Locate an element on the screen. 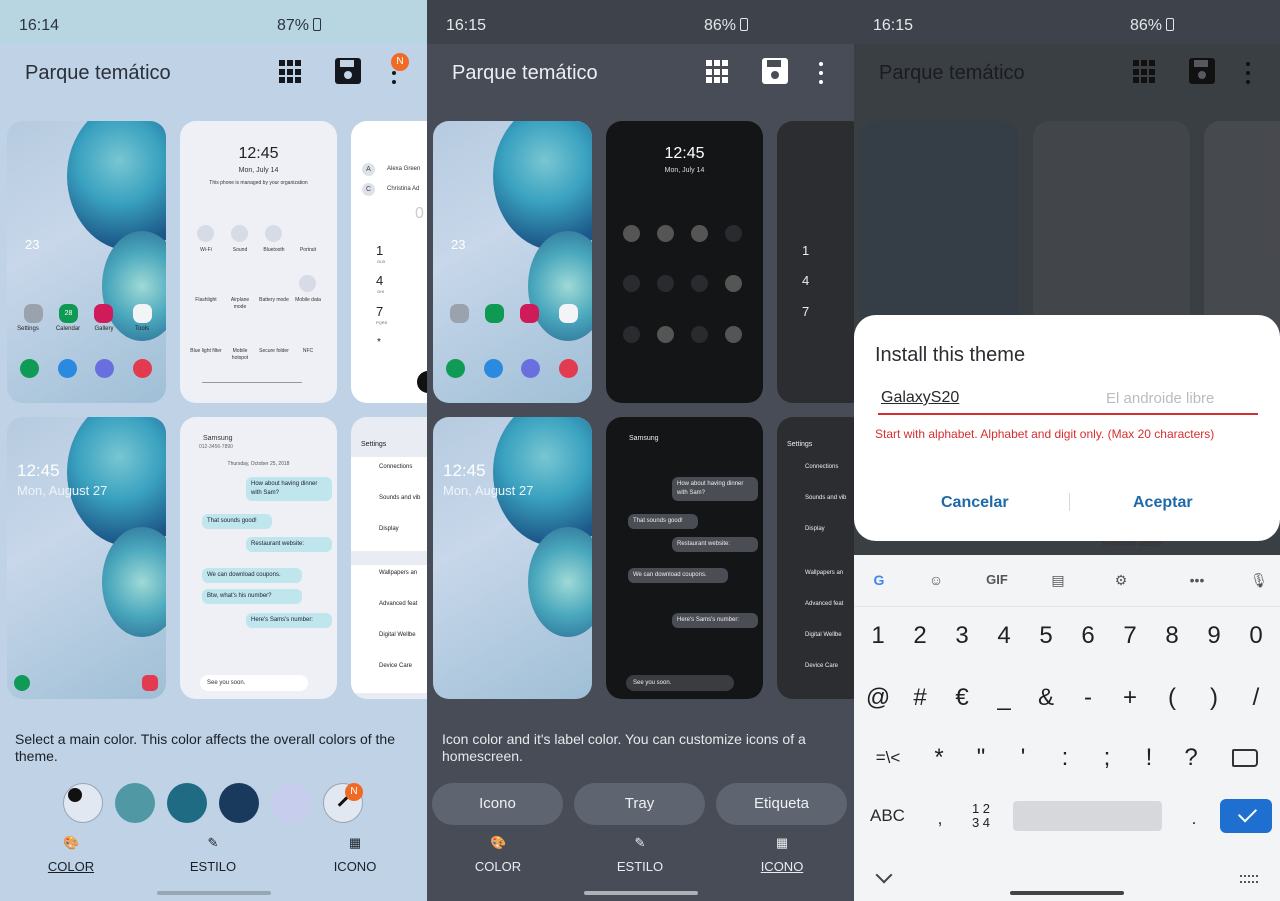 Image resolution: width=1280 pixels, height=901 pixels. space-key is located at coordinates (1087, 816).